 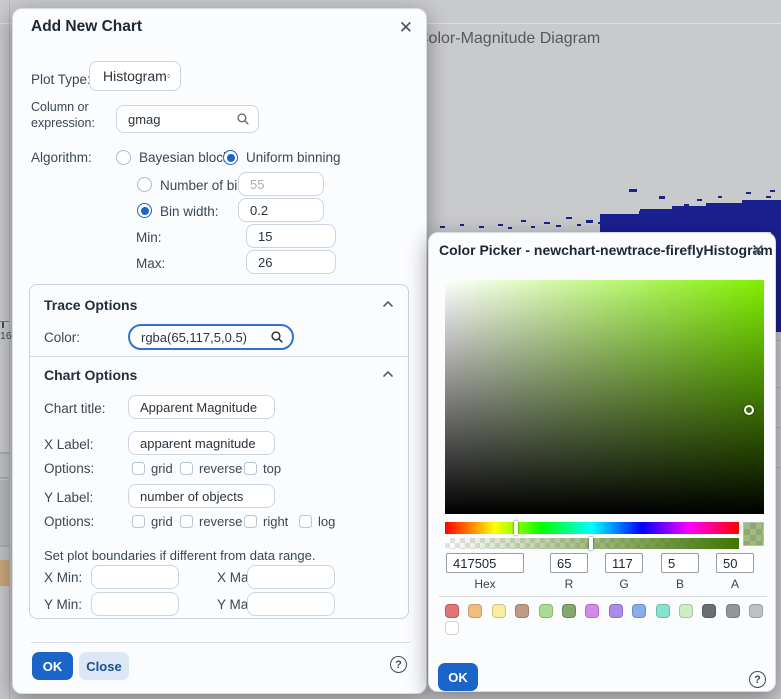 I want to click on saturation-cursor, so click(x=749, y=409).